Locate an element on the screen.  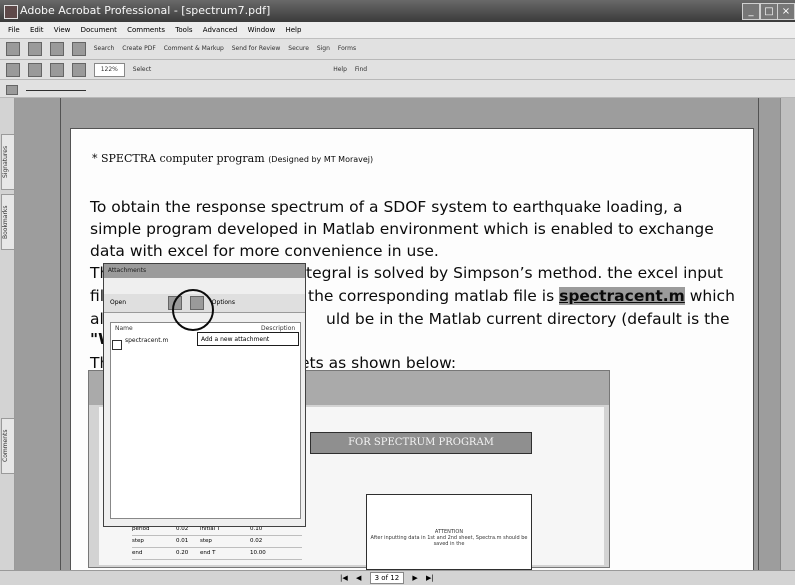
page-shadow-right is located at coordinates (758, 334).